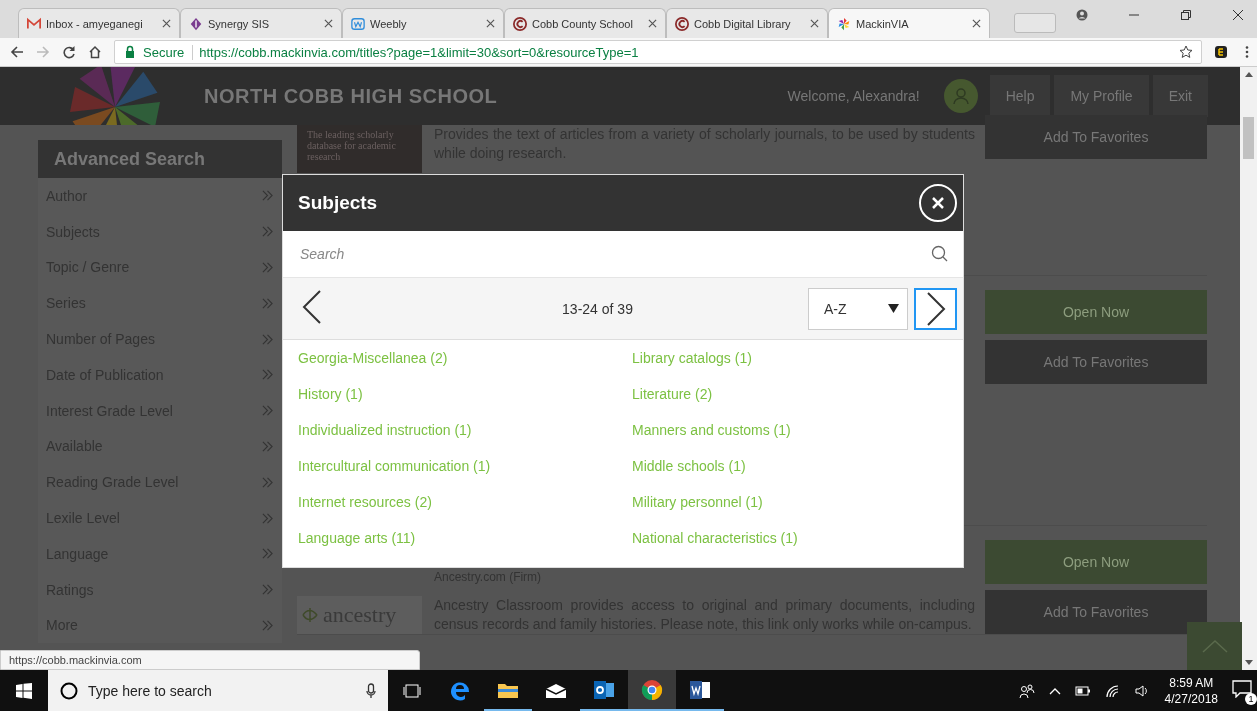  Describe the element at coordinates (672, 394) in the screenshot. I see `subject-link: Literature (2)` at that location.